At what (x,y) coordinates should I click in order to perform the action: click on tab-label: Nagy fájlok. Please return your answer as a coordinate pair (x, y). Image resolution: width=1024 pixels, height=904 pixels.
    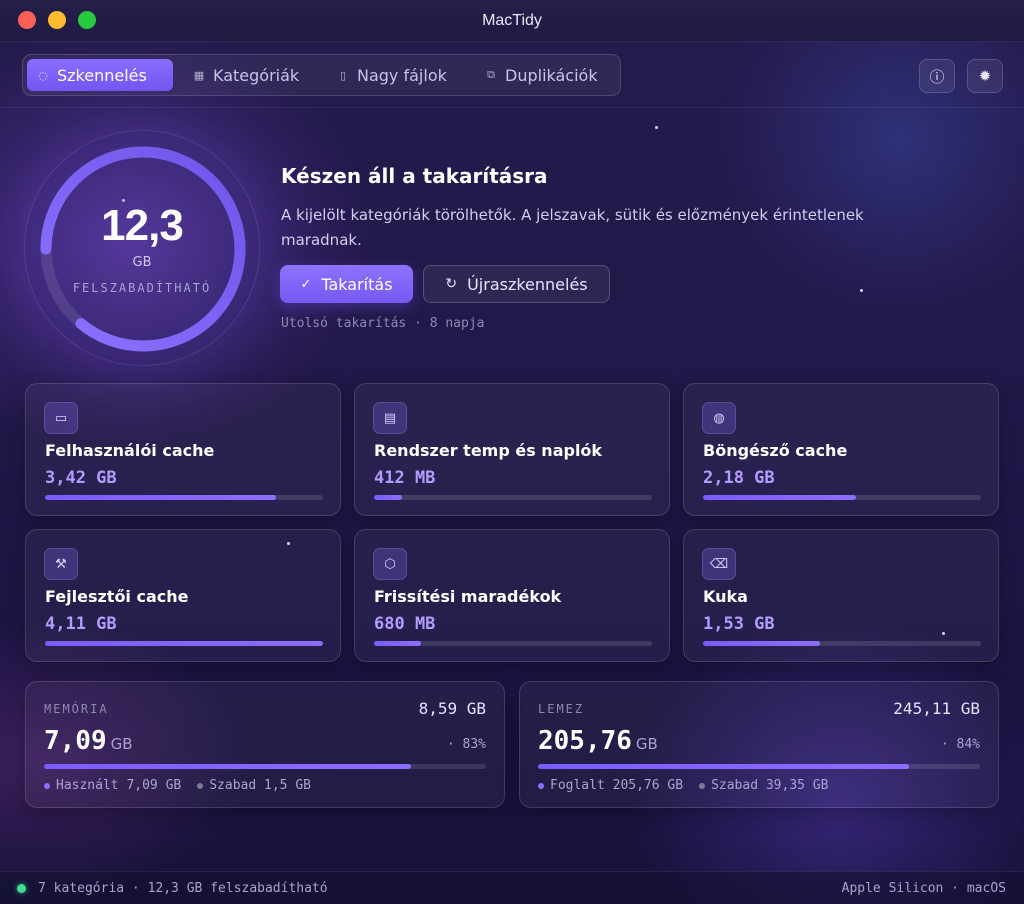
    Looking at the image, I should click on (402, 75).